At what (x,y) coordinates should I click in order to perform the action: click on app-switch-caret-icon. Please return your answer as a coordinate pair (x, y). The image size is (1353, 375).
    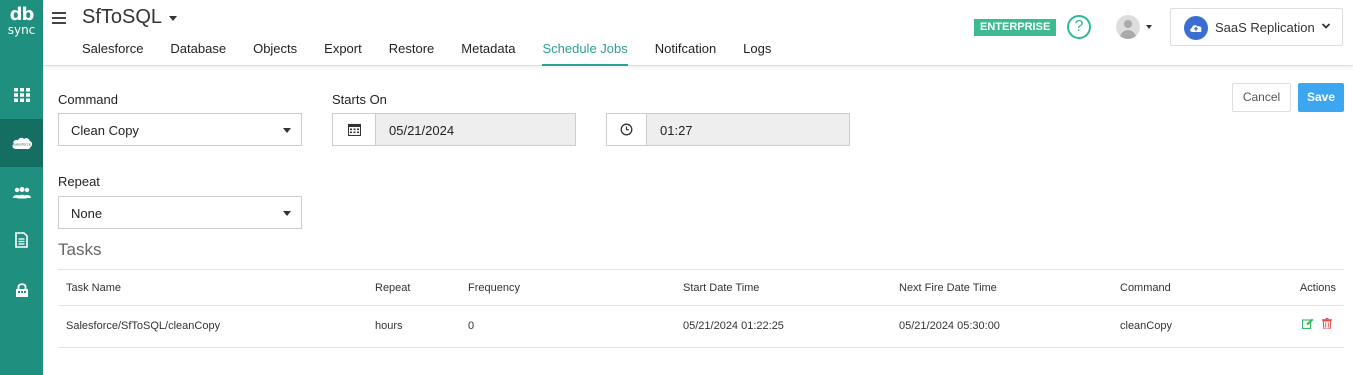
    Looking at the image, I should click on (173, 18).